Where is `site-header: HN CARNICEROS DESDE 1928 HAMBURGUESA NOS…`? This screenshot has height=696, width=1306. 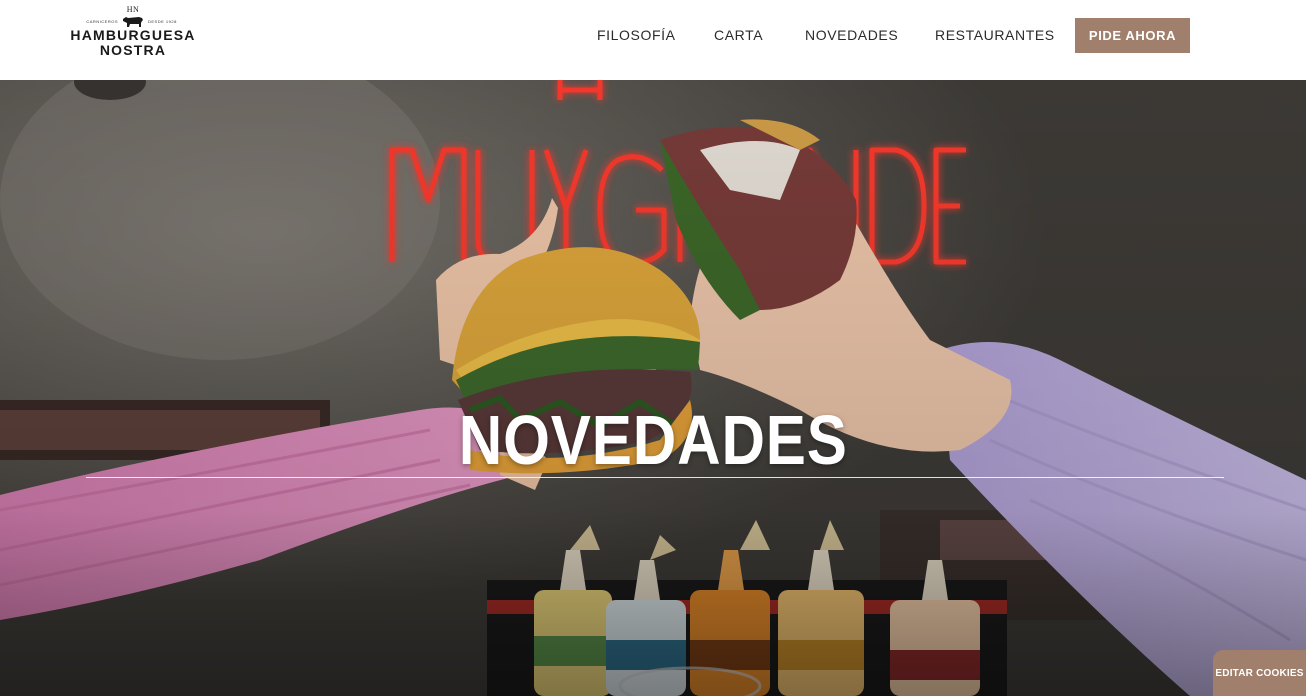
site-header: HN CARNICEROS DESDE 1928 HAMBURGUESA NOS… is located at coordinates (653, 40).